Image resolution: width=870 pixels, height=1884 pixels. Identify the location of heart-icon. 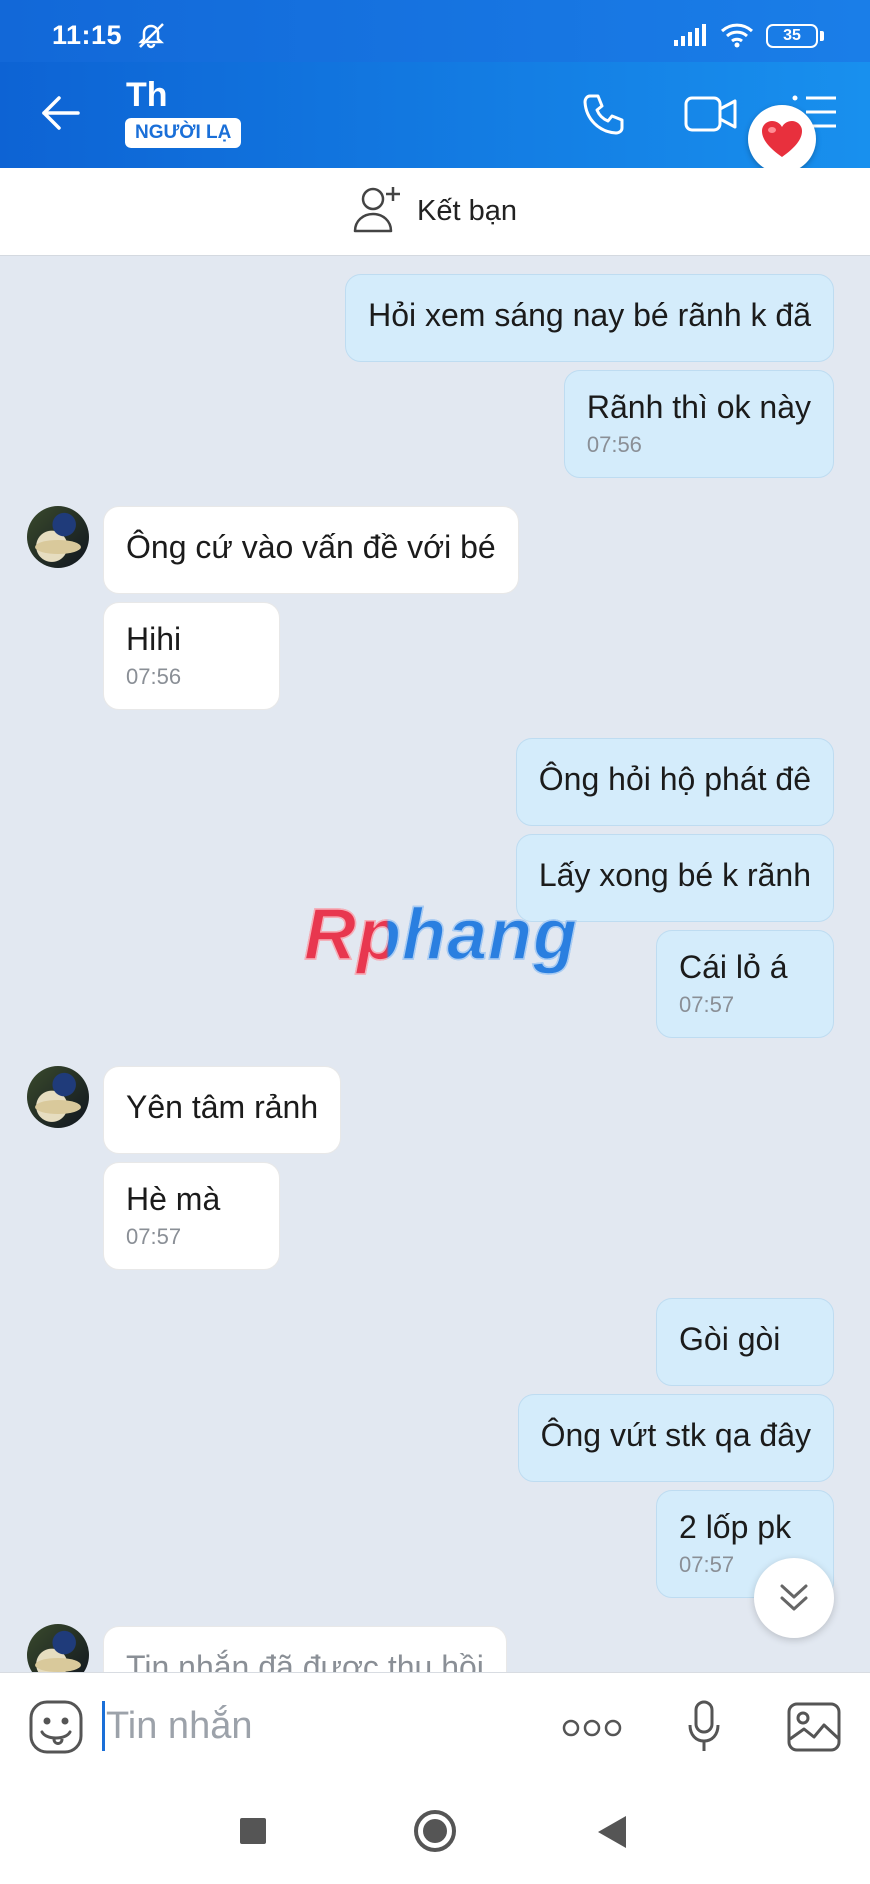
(782, 139).